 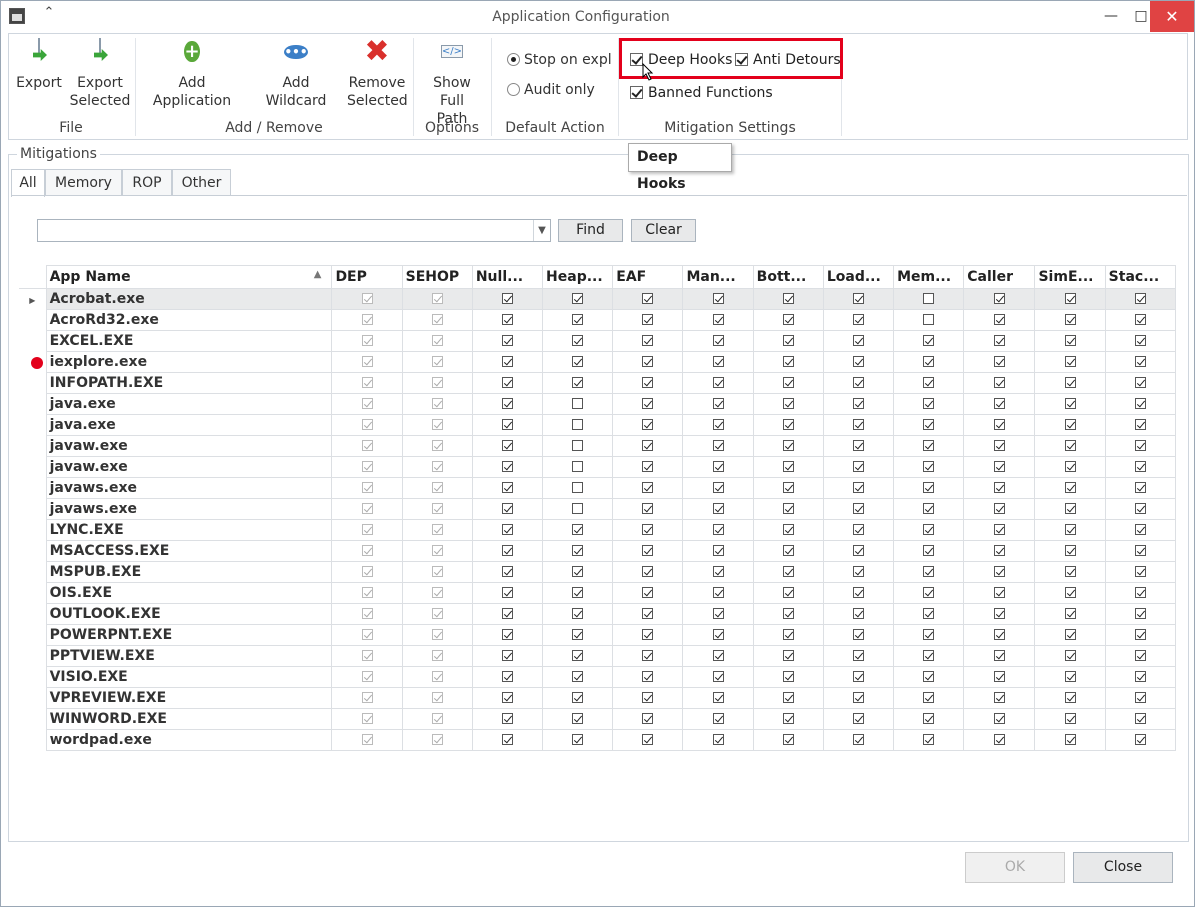 What do you see at coordinates (100, 73) in the screenshot?
I see `export-selected-button: Export Selected` at bounding box center [100, 73].